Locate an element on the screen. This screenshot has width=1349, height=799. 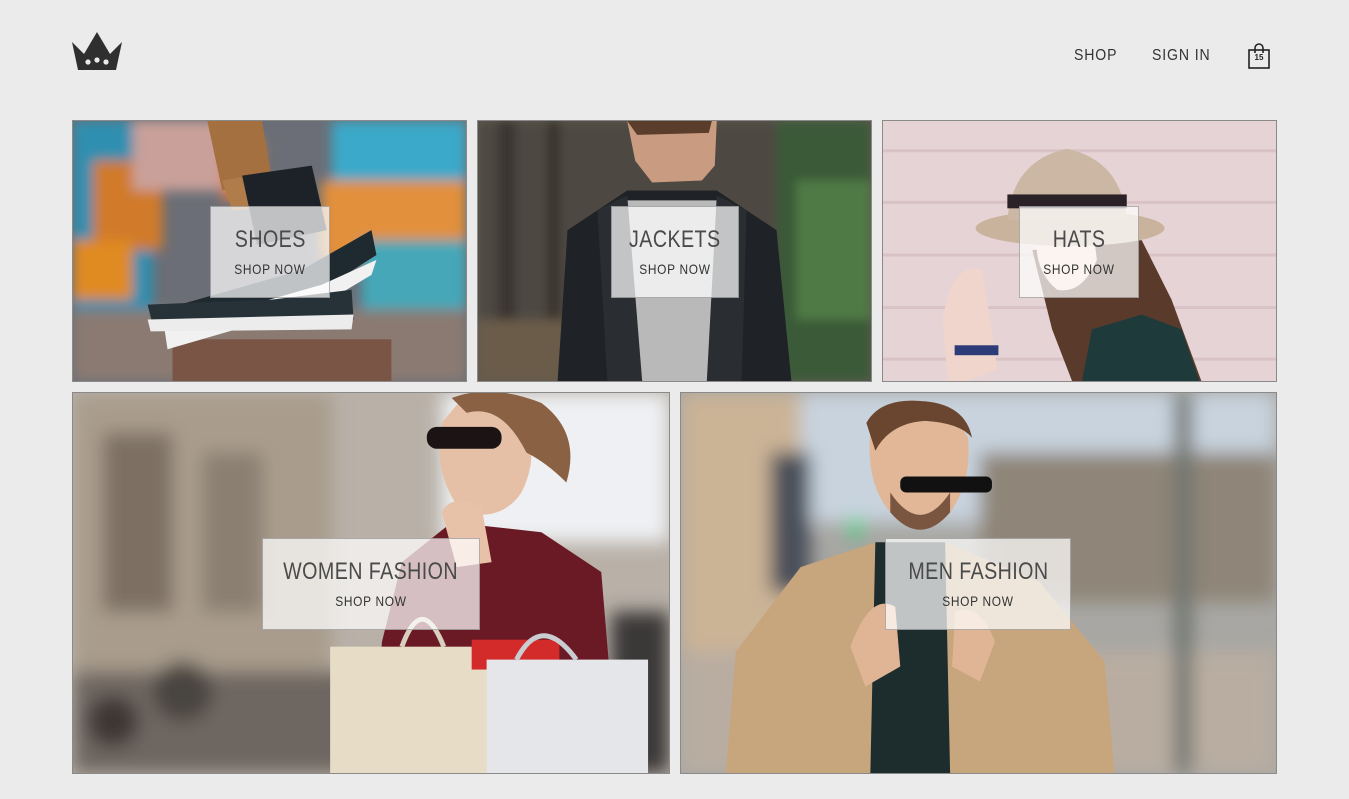
crown-icon is located at coordinates (97, 51).